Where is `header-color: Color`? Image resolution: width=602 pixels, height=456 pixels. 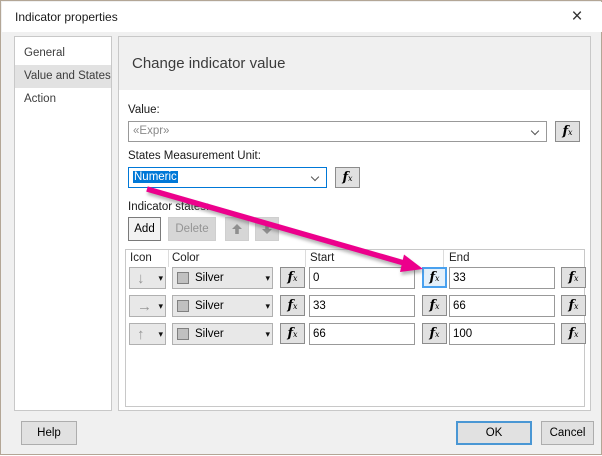 header-color: Color is located at coordinates (186, 258).